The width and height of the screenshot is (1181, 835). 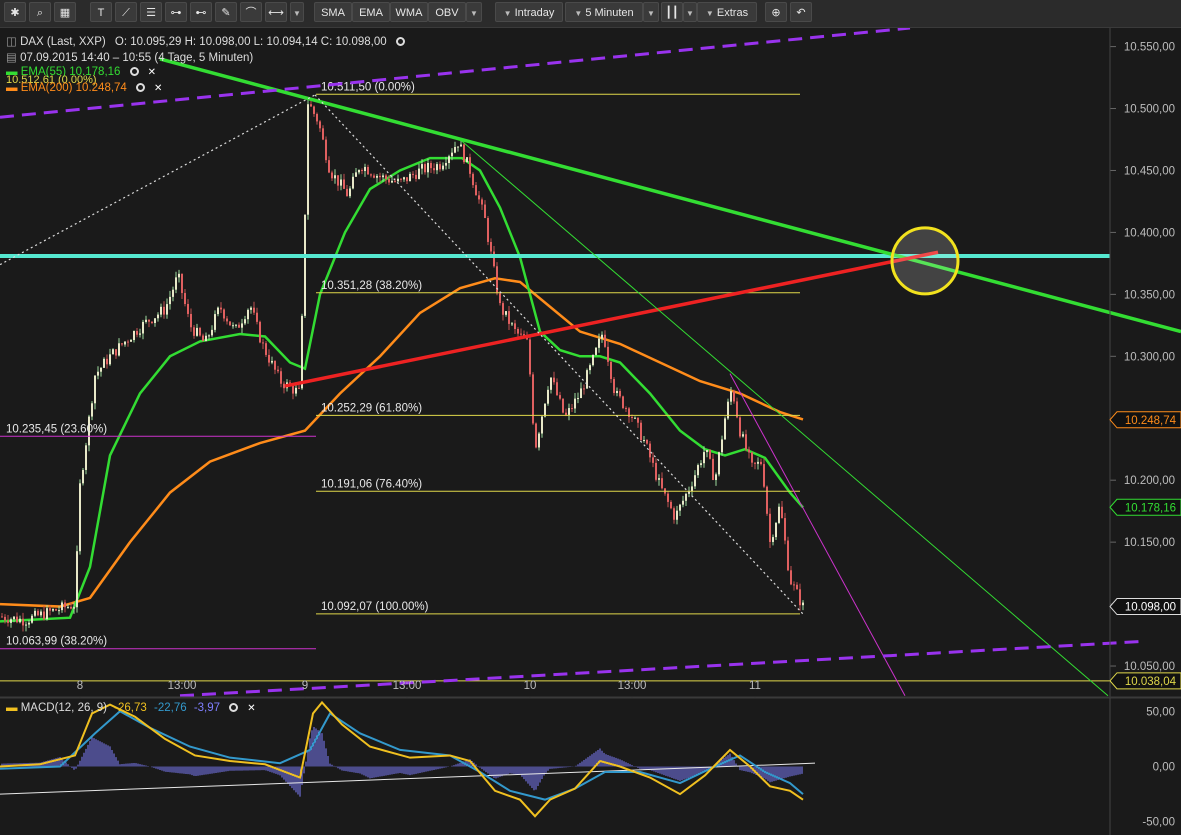 What do you see at coordinates (226, 12) in the screenshot?
I see `brush-icon: ✎` at bounding box center [226, 12].